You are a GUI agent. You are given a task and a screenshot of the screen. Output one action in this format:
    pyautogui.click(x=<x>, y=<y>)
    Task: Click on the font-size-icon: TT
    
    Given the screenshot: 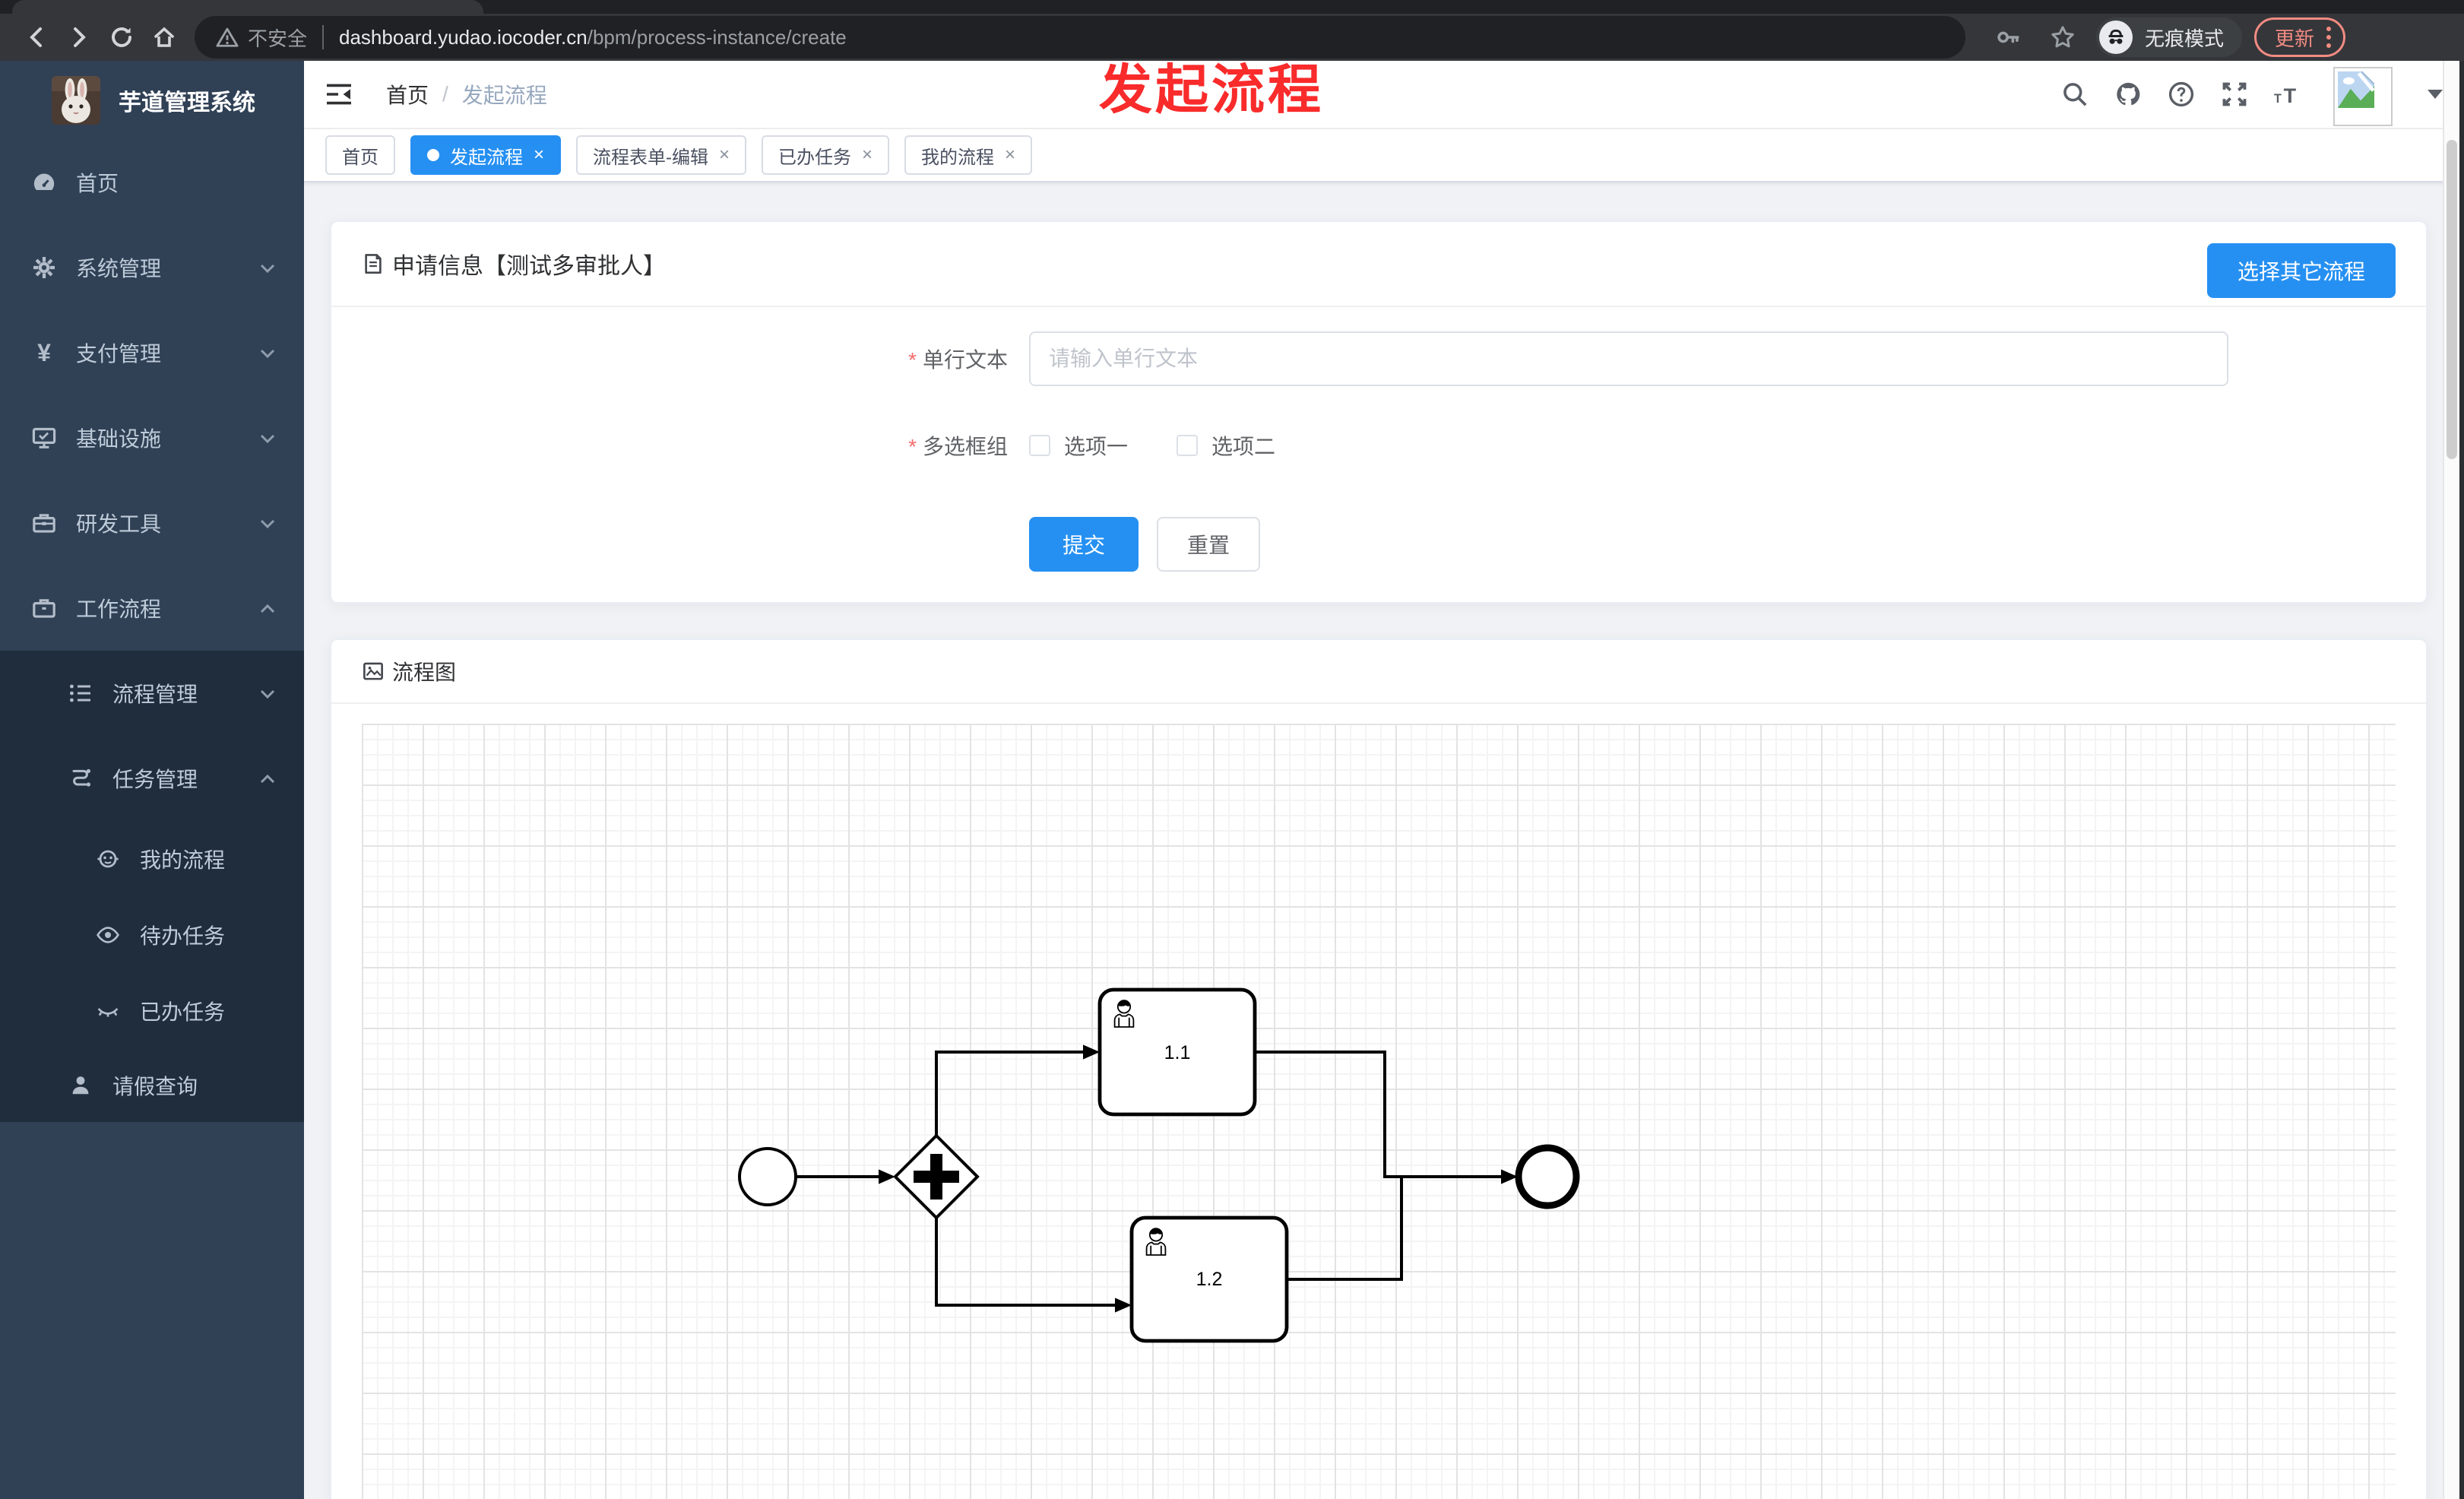 What is the action you would take?
    pyautogui.click(x=2287, y=95)
    